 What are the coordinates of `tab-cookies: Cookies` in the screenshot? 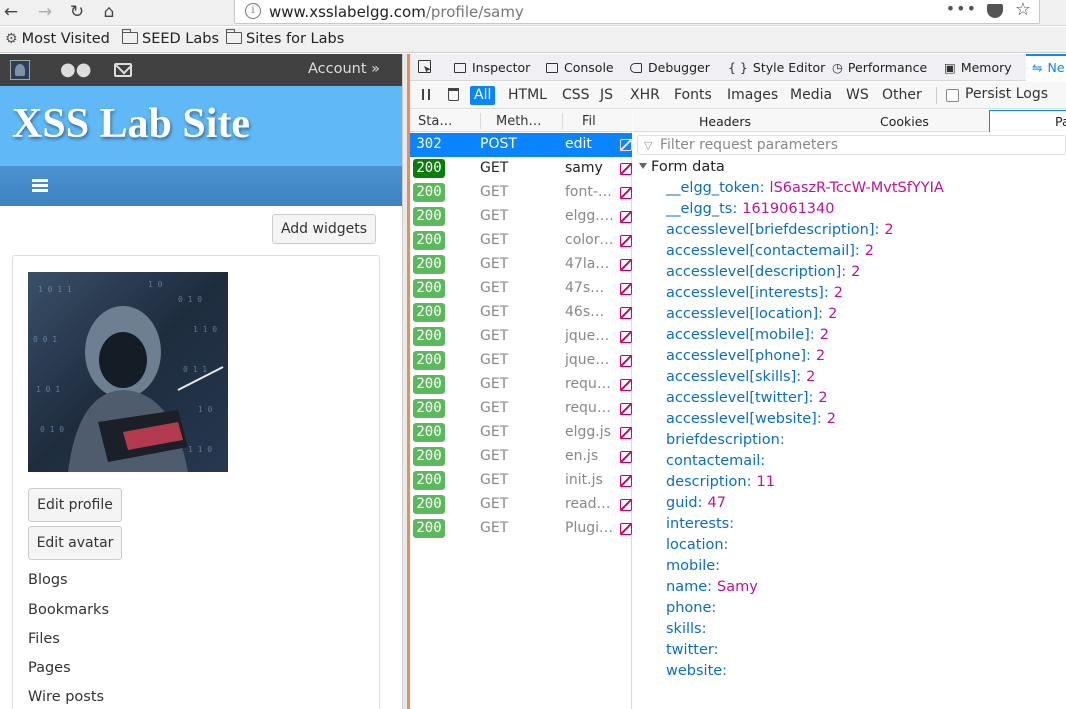 It's located at (904, 121).